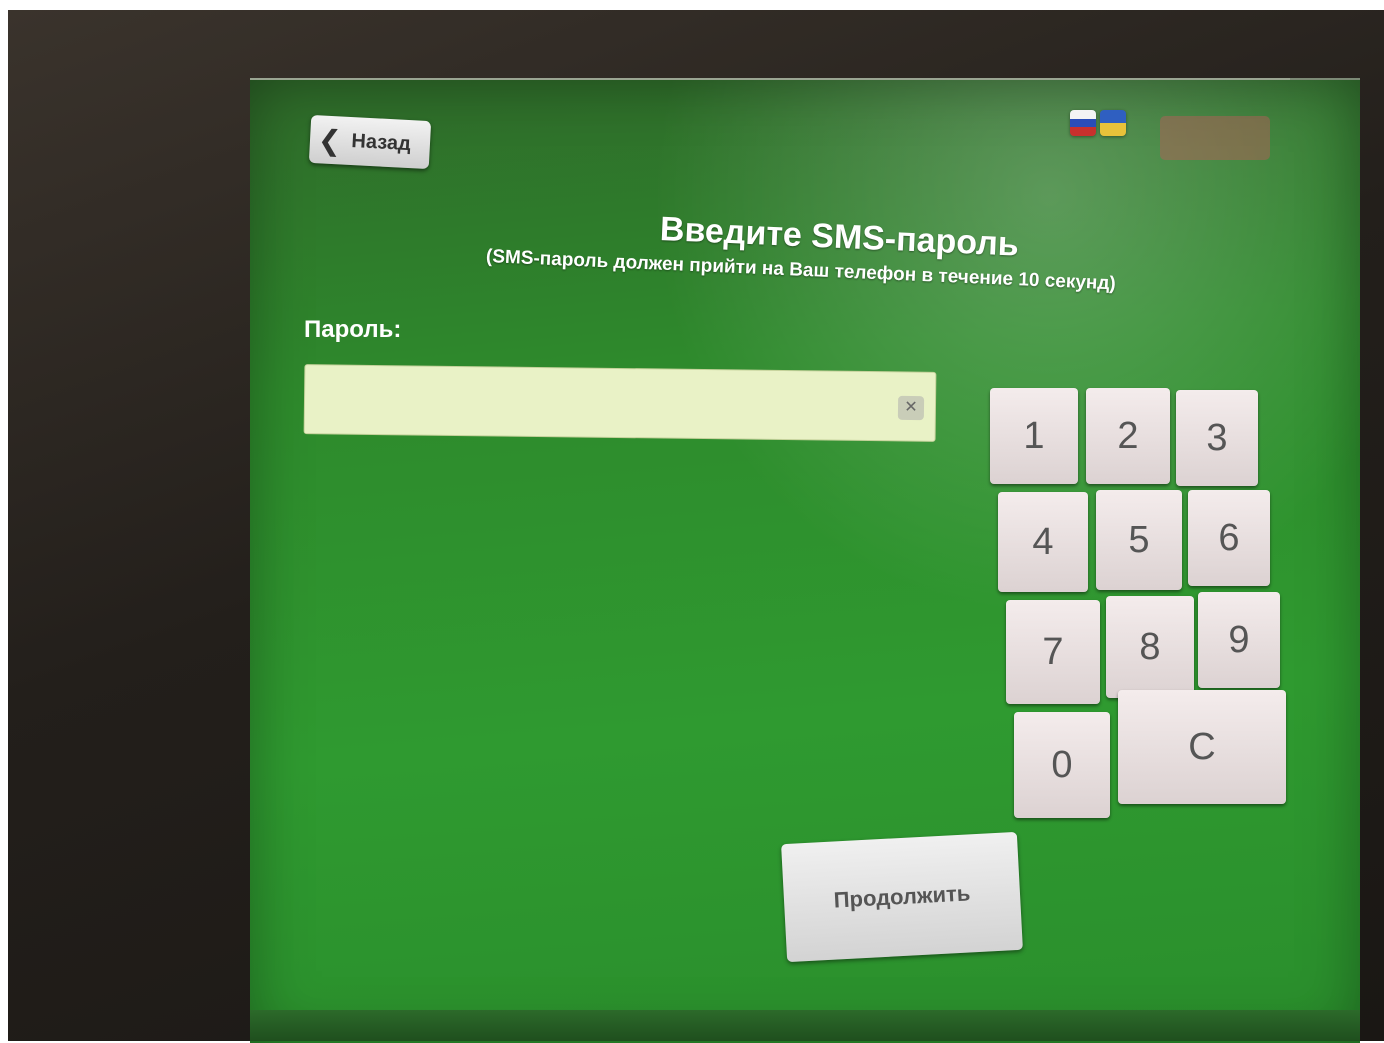 The width and height of the screenshot is (1384, 1043). I want to click on back-button: ❮ Назад, so click(370, 142).